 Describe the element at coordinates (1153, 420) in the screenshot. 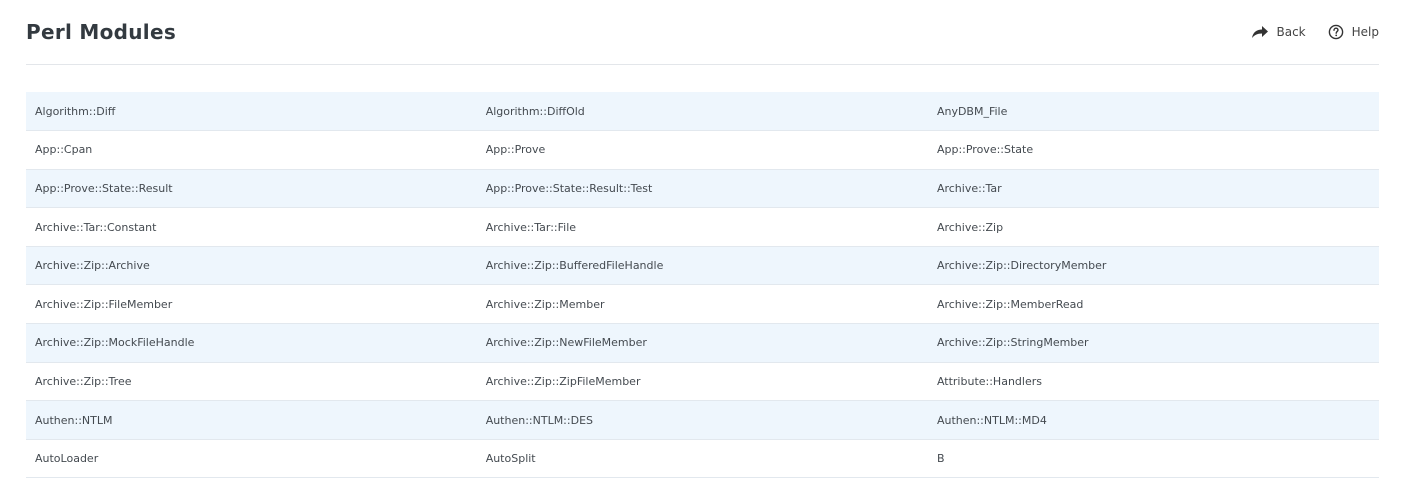

I see `module-link: Authen::NTLM::MD4` at that location.